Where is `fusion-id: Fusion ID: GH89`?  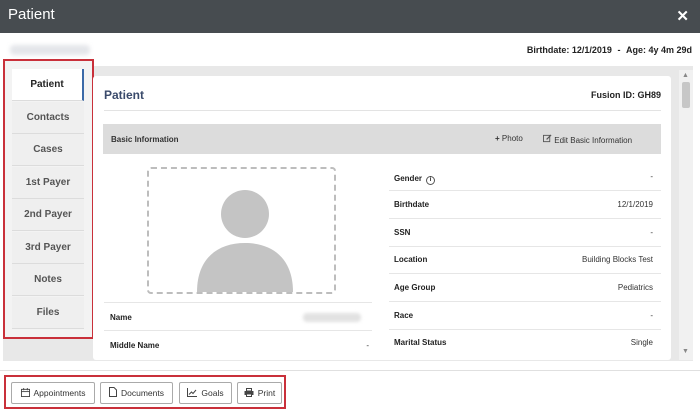
fusion-id: Fusion ID: GH89 is located at coordinates (626, 95).